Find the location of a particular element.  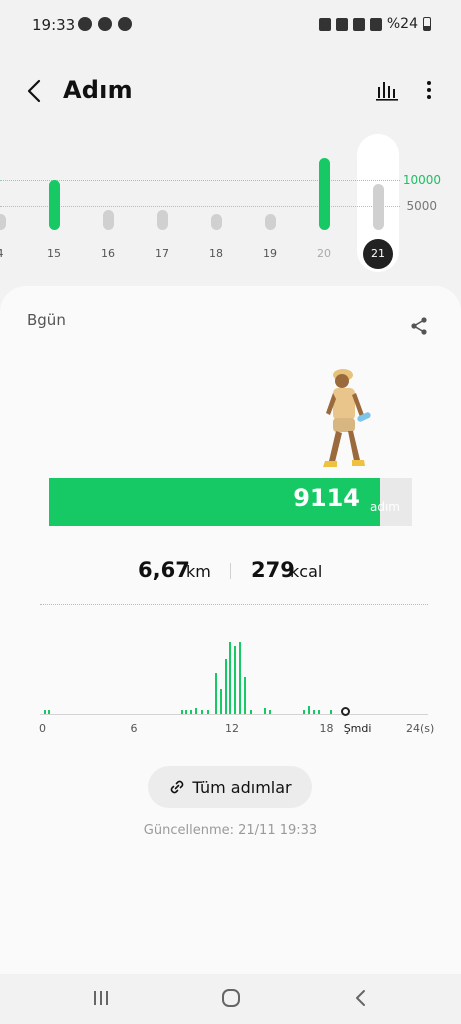

all-steps-label: Tüm adımlar is located at coordinates (242, 787).